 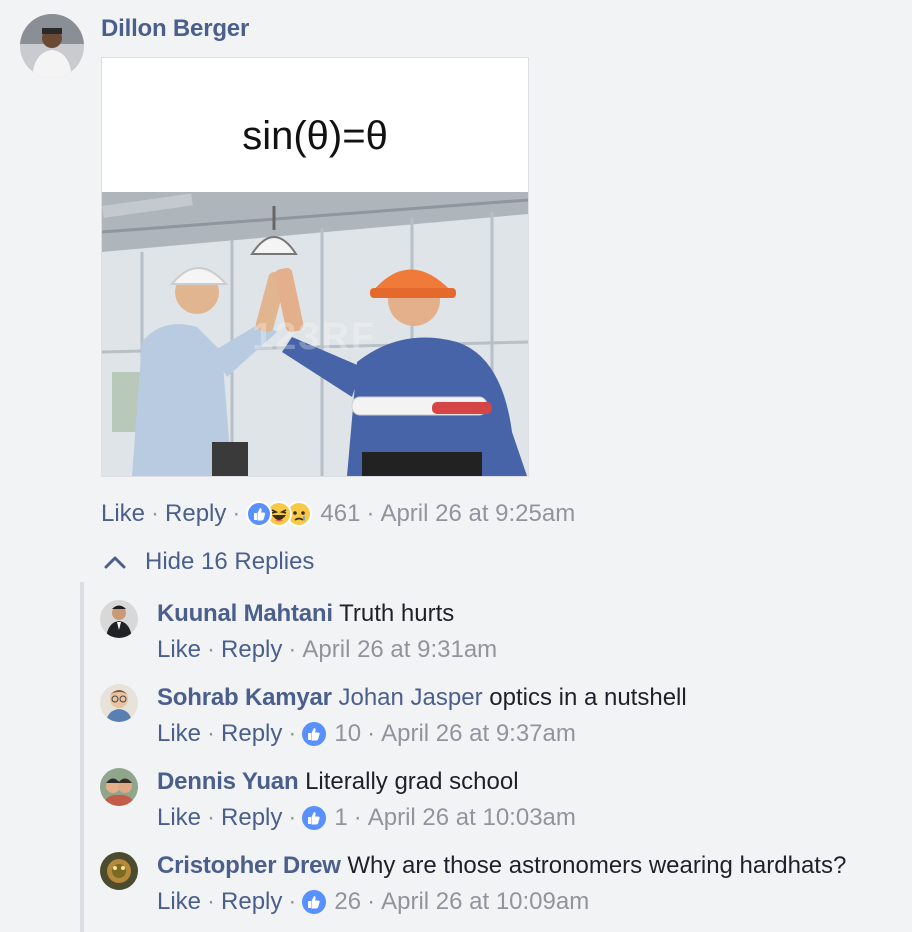 I want to click on image-caption: sin(θ)=θ, so click(x=315, y=136).